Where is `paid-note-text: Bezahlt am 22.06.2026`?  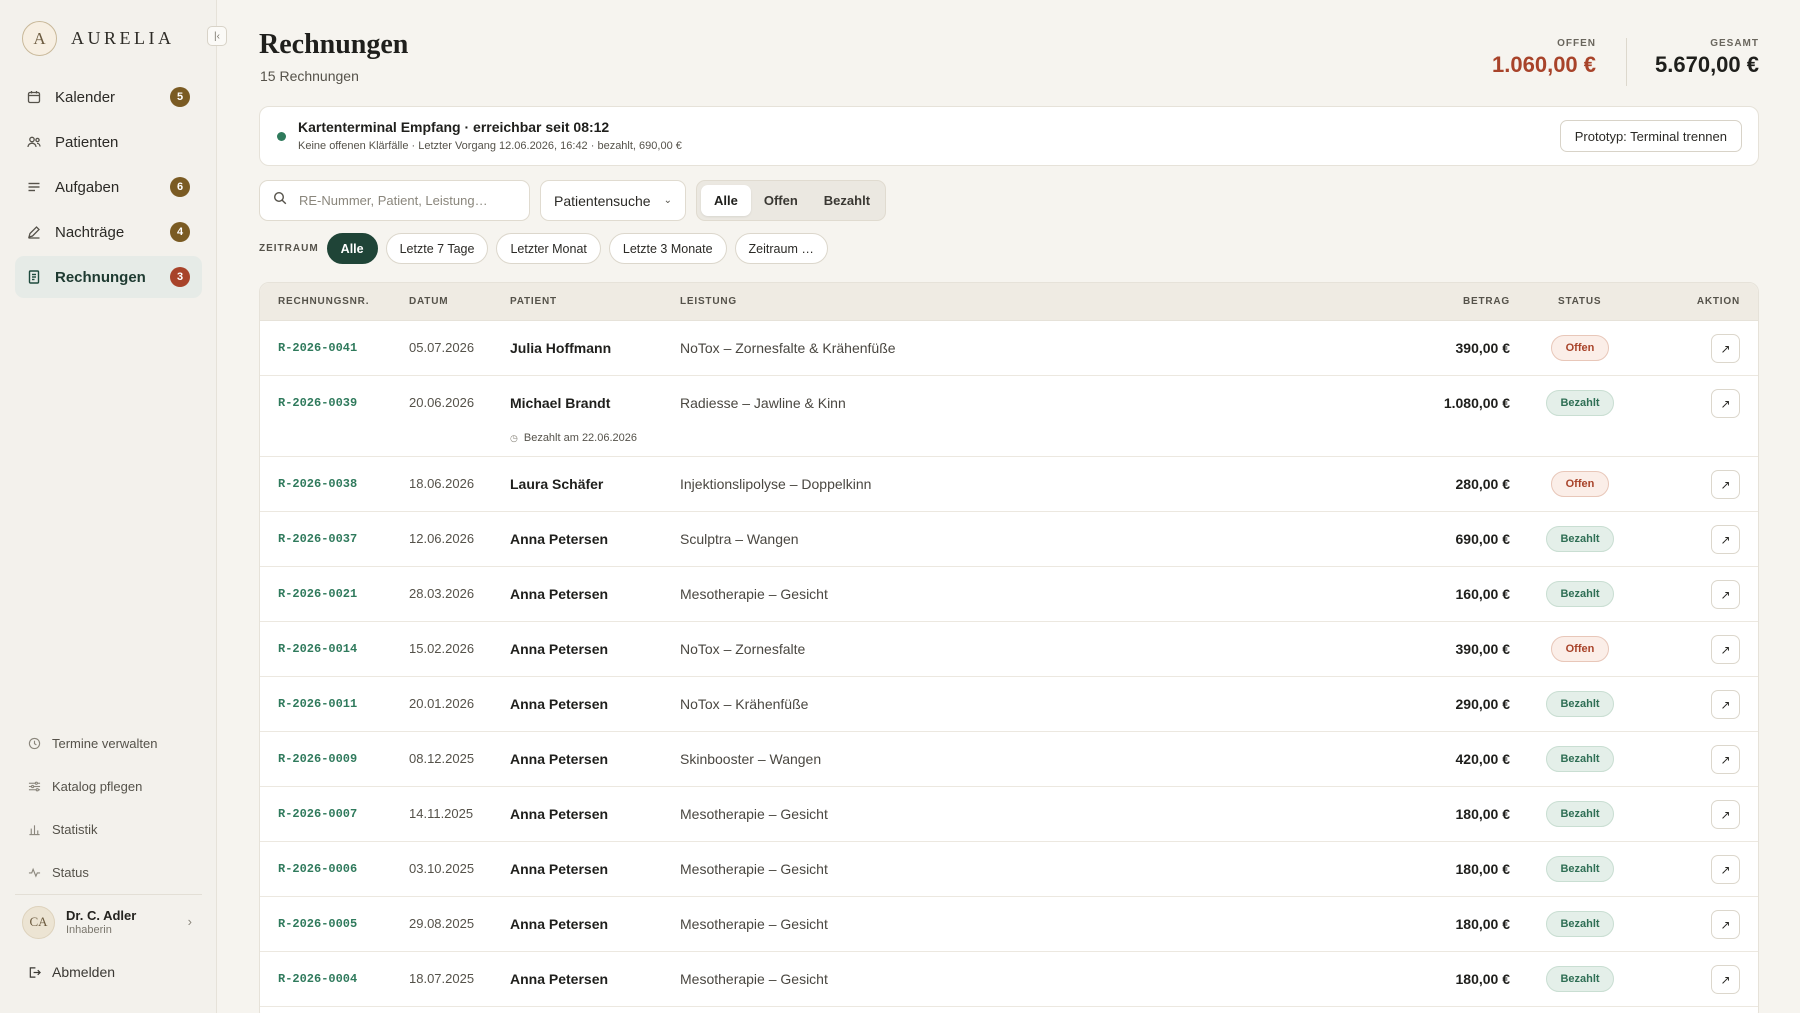
paid-note-text: Bezahlt am 22.06.2026 is located at coordinates (580, 438).